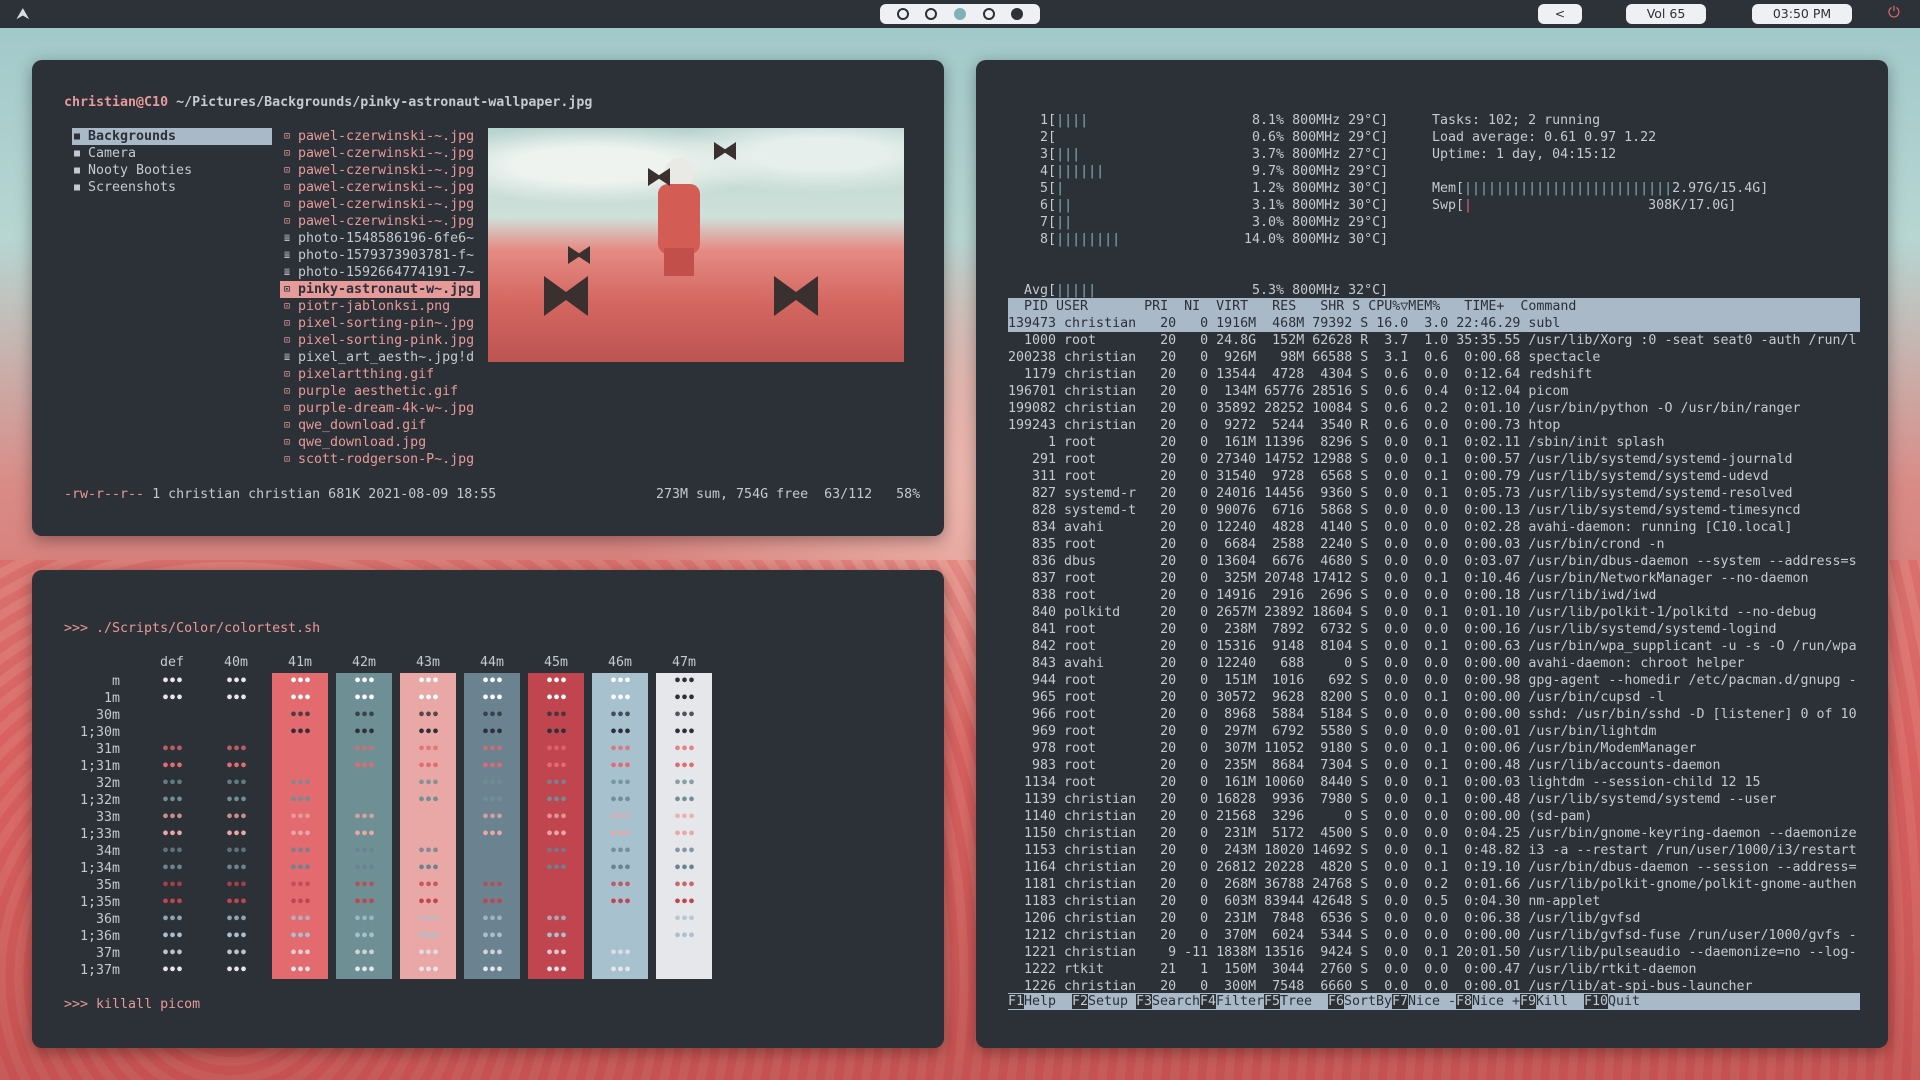 Image resolution: width=1920 pixels, height=1080 pixels. Describe the element at coordinates (107, 851) in the screenshot. I see `color-row-label: 34m` at that location.